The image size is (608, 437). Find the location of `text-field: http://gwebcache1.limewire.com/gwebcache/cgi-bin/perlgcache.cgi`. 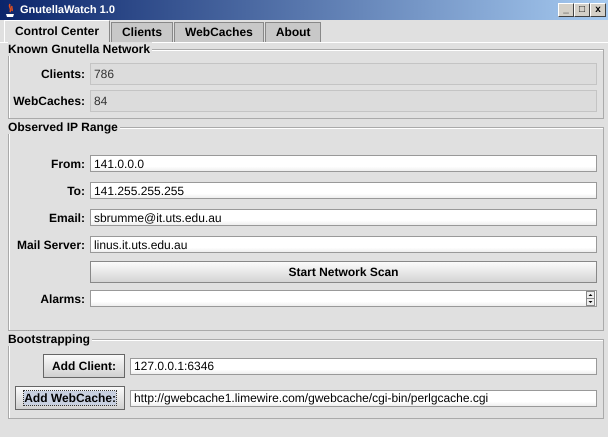

text-field: http://gwebcache1.limewire.com/gwebcache/cgi-bin/perlgcache.cgi is located at coordinates (363, 398).